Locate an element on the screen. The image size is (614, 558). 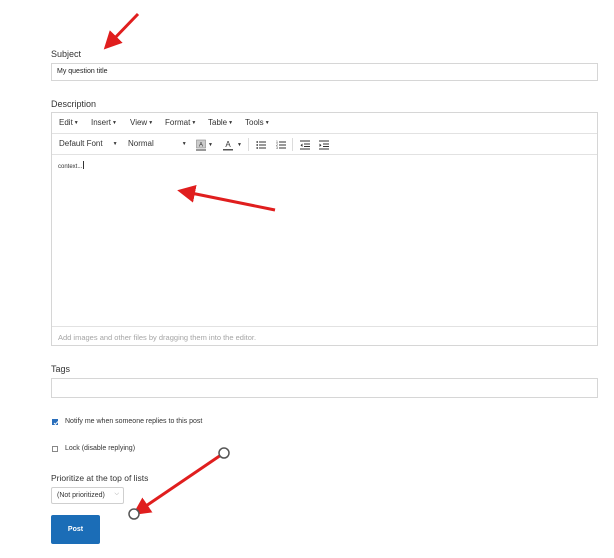
tags-input is located at coordinates (324, 388).